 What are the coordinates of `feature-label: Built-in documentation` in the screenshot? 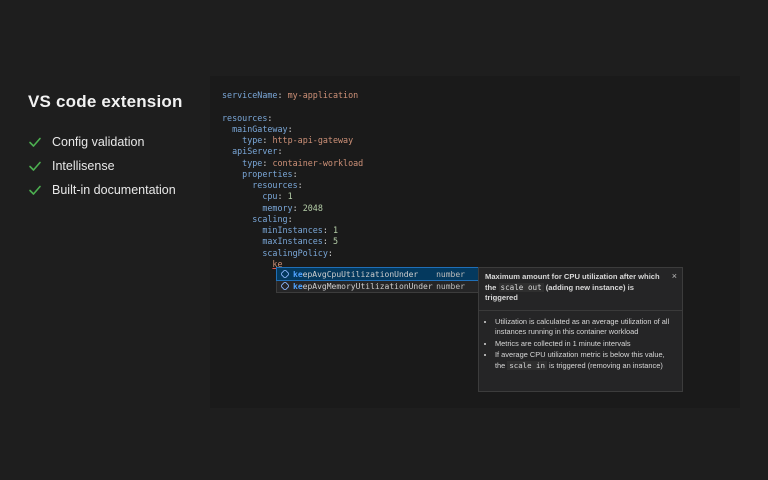 It's located at (114, 190).